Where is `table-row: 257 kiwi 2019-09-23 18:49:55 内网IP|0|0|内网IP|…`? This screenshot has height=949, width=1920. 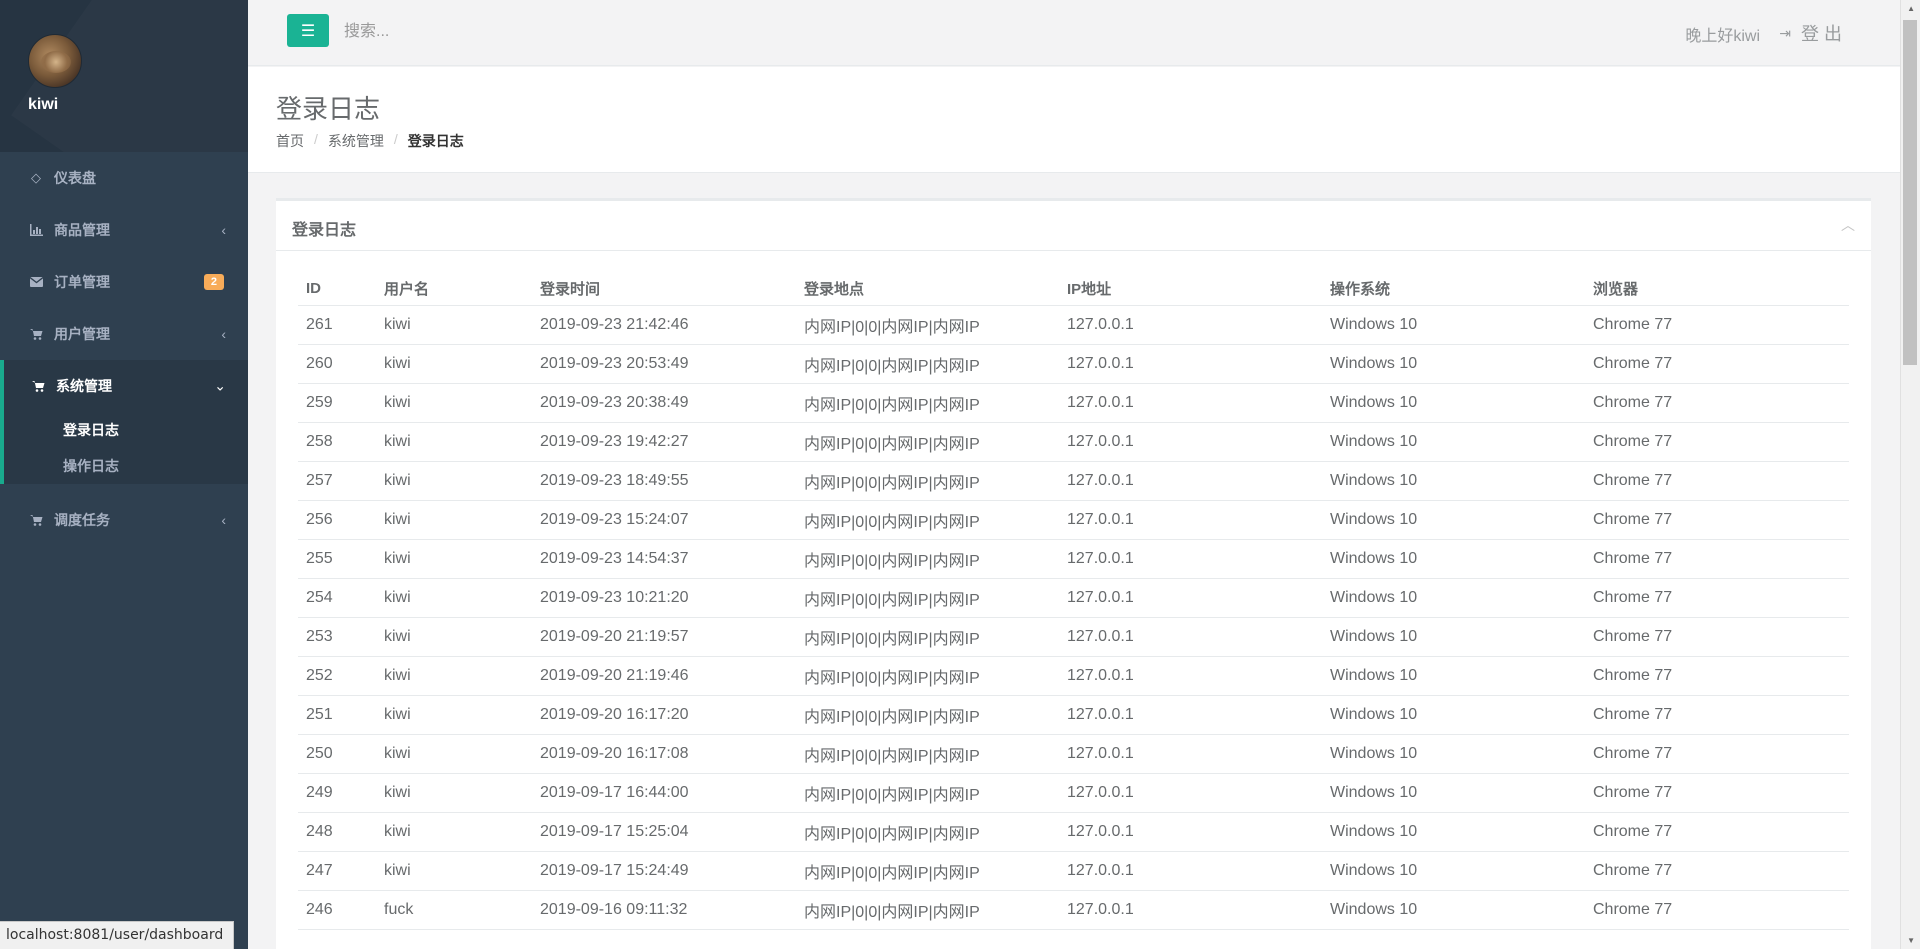 table-row: 257 kiwi 2019-09-23 18:49:55 内网IP|0|0|内网IP|… is located at coordinates (1073, 481).